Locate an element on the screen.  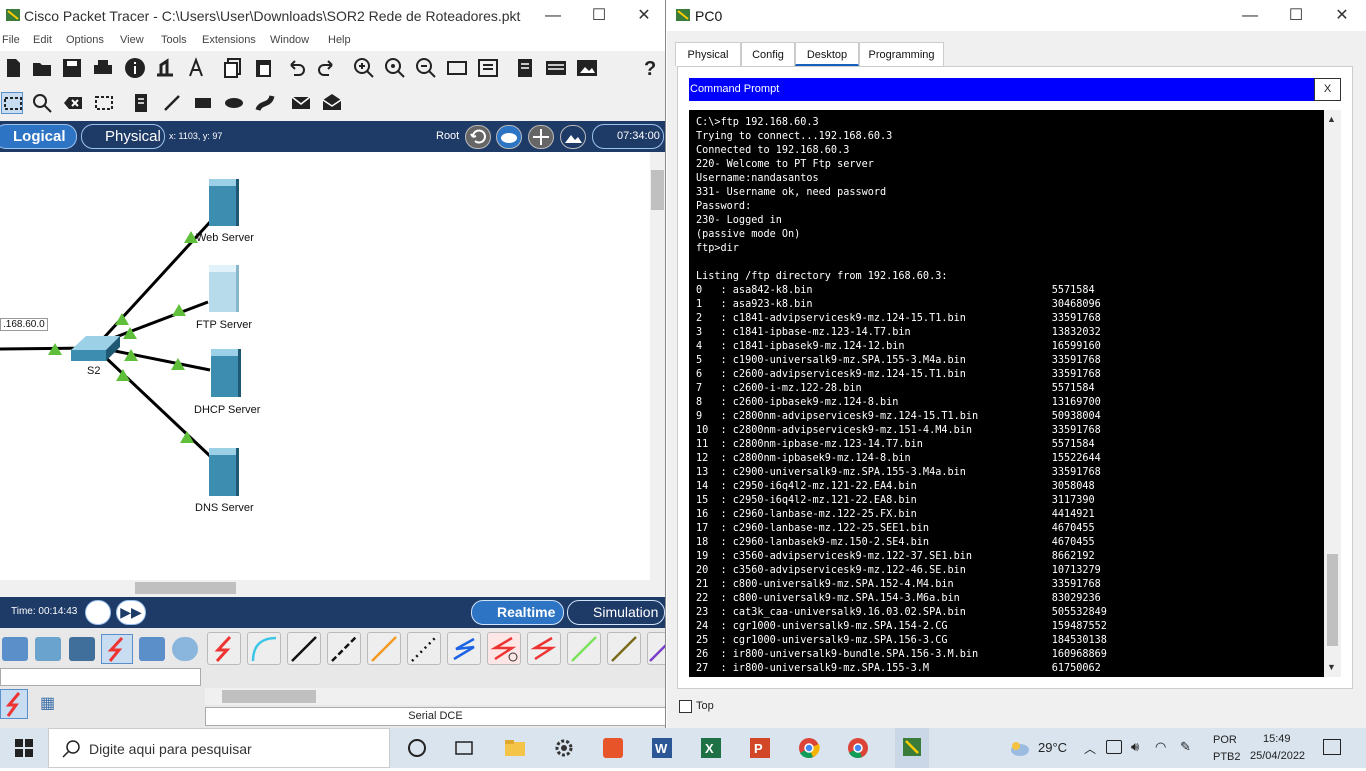
wifi-icon: ◠ is located at coordinates (1160, 747).